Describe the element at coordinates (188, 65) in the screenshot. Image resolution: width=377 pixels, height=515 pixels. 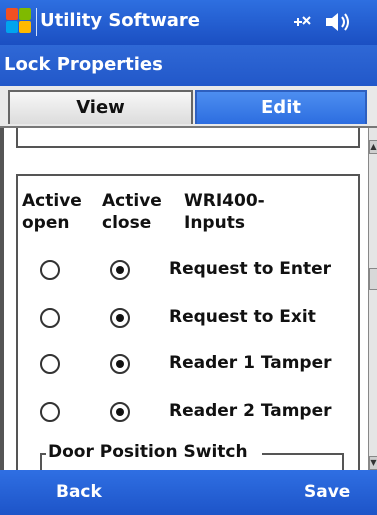
I see `window-header: Lock Properties` at that location.